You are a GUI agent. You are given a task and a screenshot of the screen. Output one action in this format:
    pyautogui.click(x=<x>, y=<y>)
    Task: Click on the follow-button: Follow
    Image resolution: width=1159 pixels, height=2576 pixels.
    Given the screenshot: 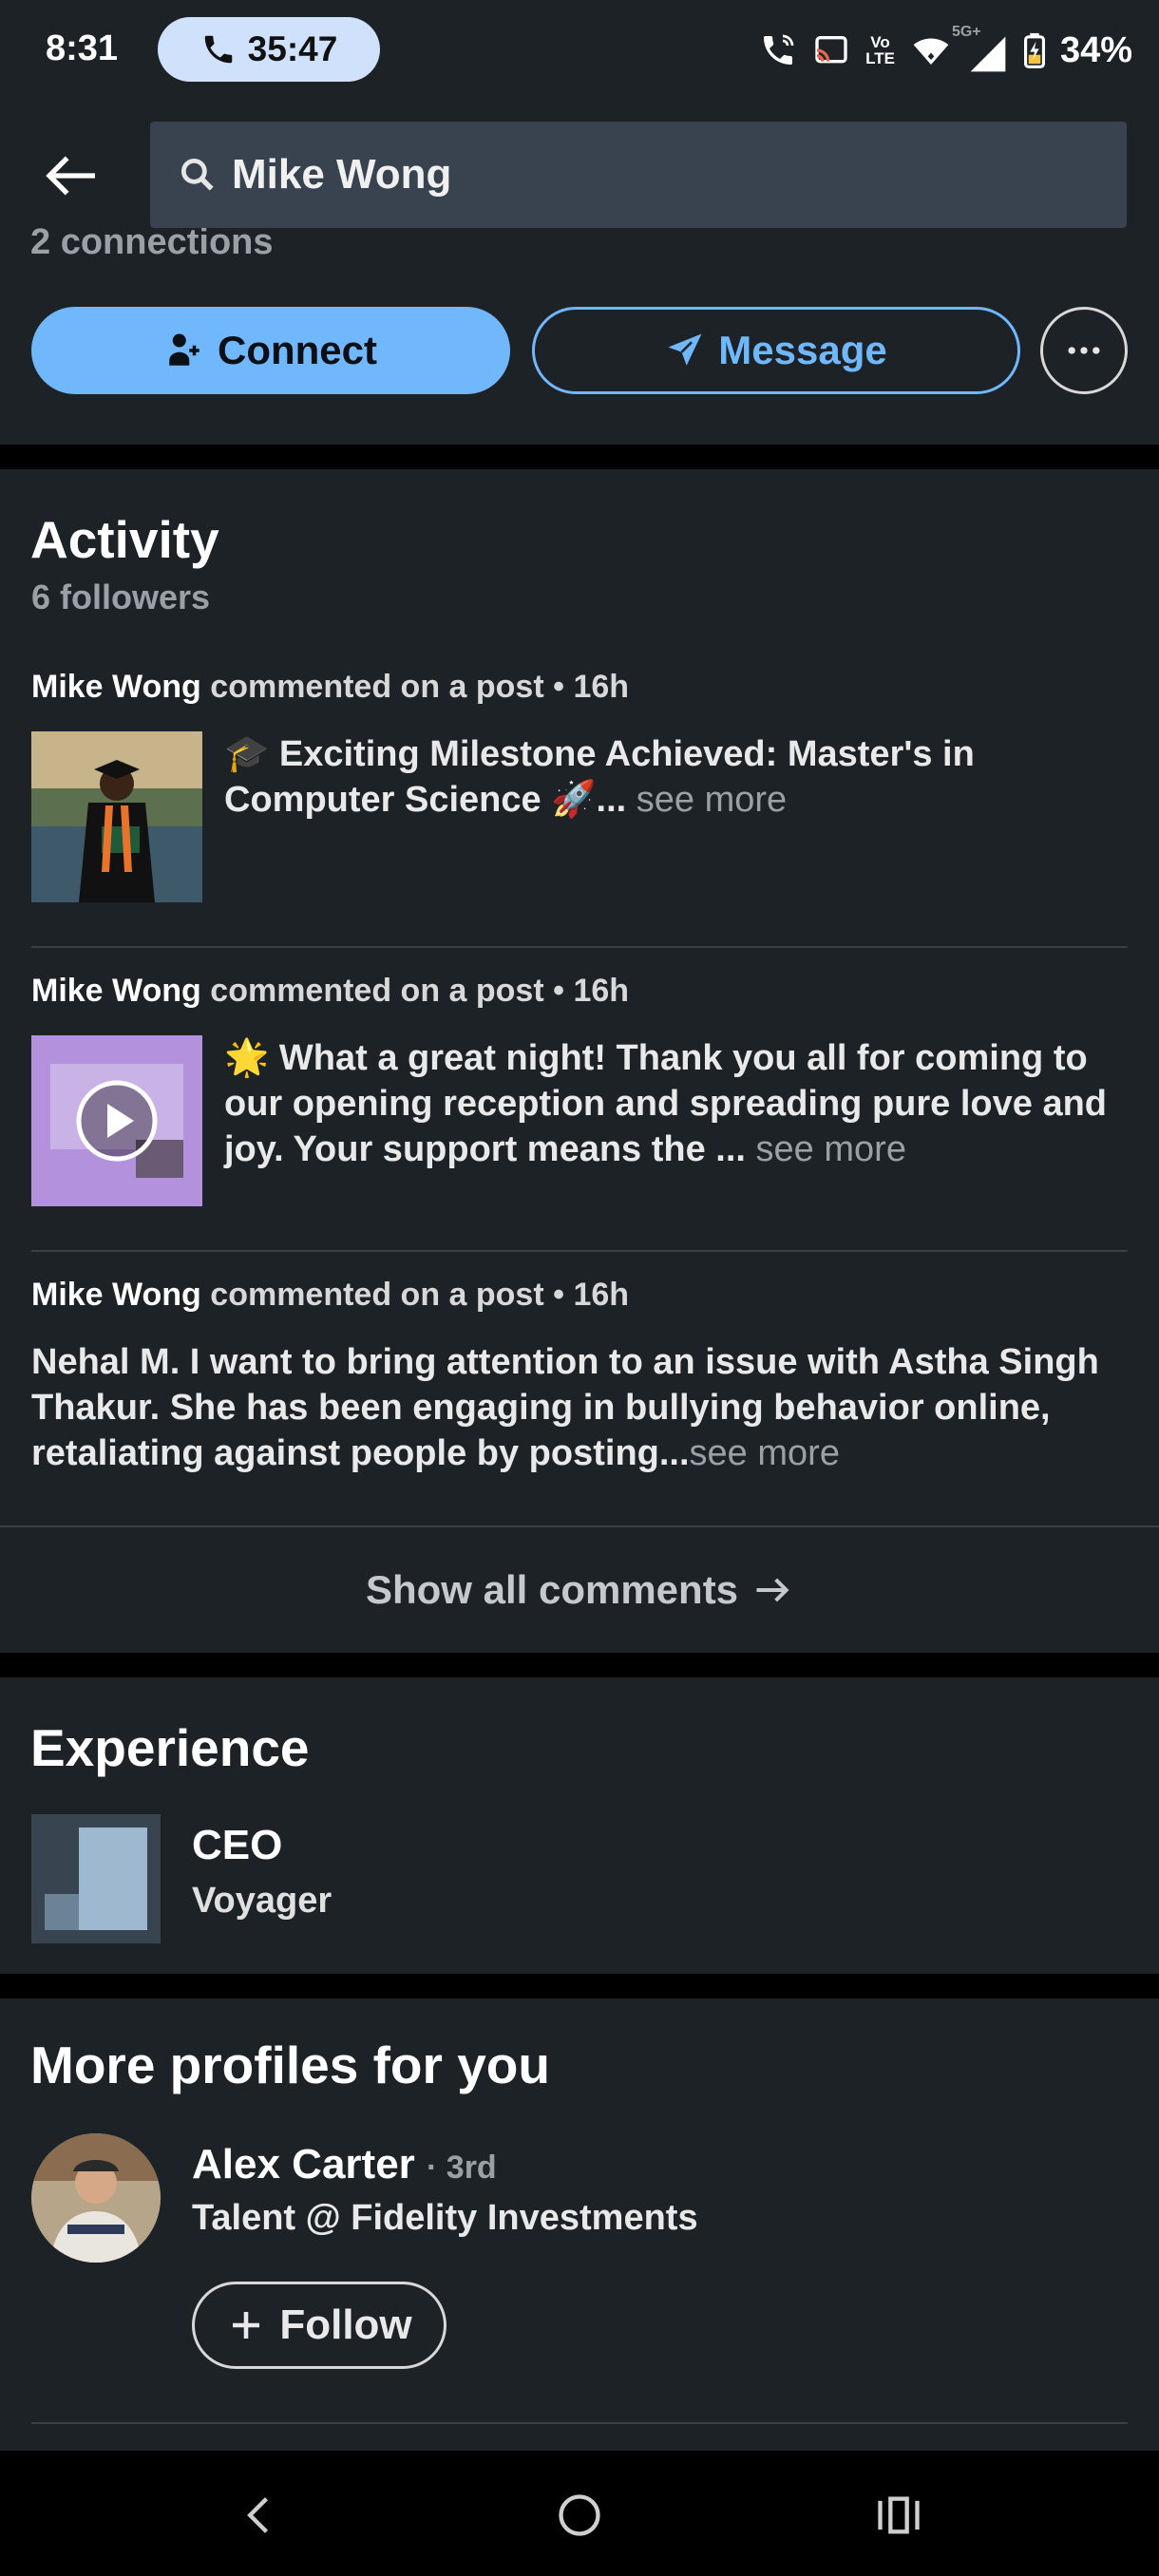 What is the action you would take?
    pyautogui.click(x=319, y=2325)
    